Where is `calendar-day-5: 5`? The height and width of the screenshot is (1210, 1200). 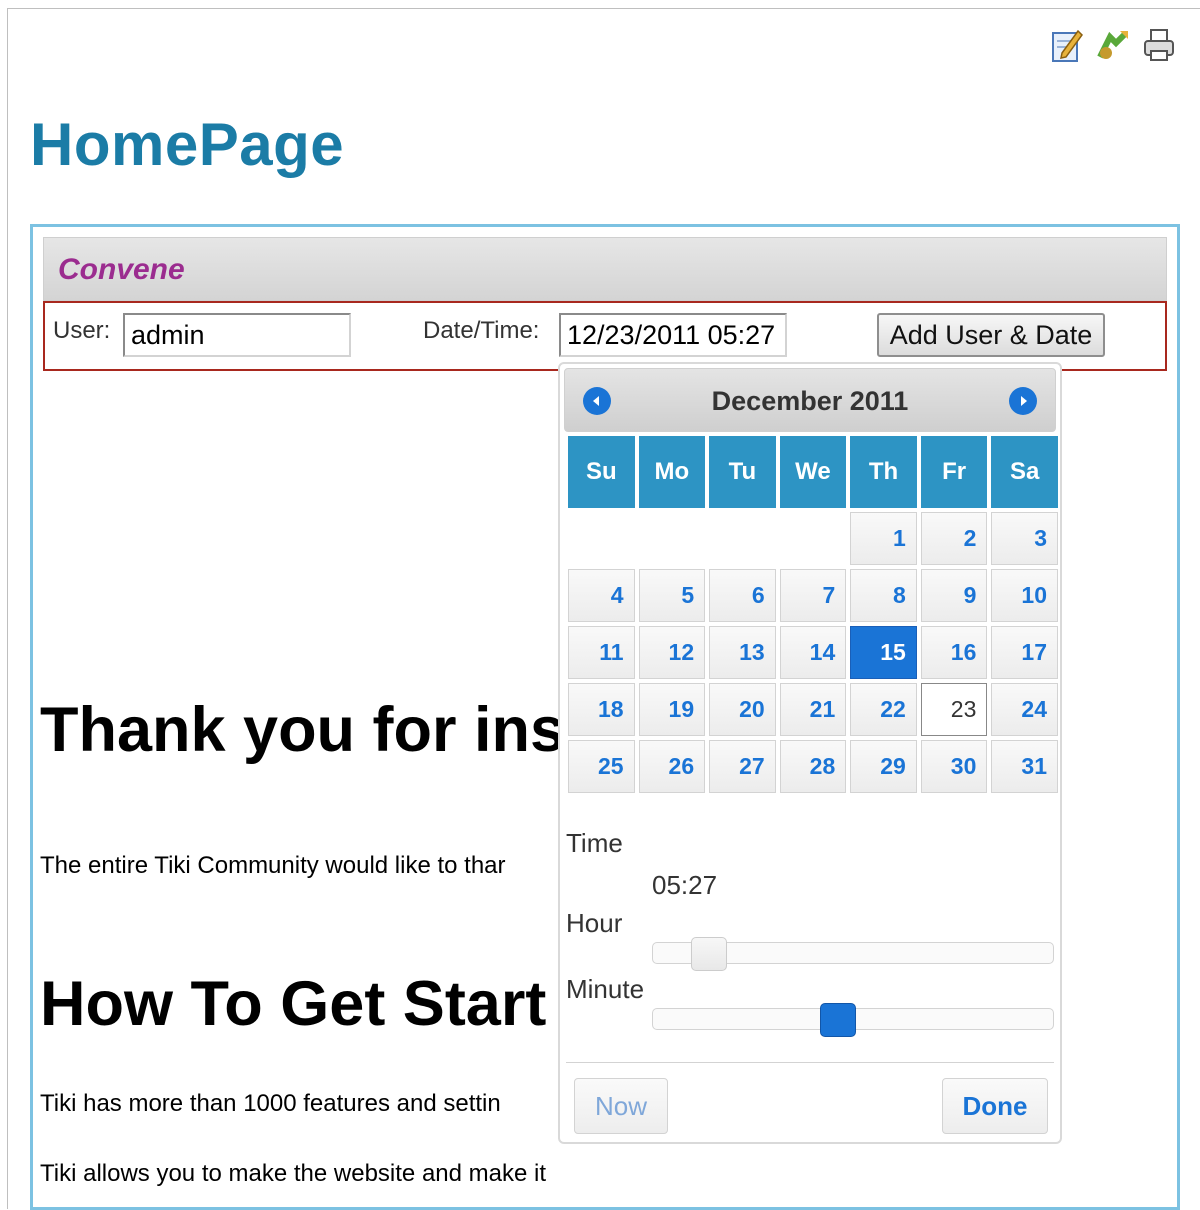
calendar-day-5: 5 is located at coordinates (672, 595).